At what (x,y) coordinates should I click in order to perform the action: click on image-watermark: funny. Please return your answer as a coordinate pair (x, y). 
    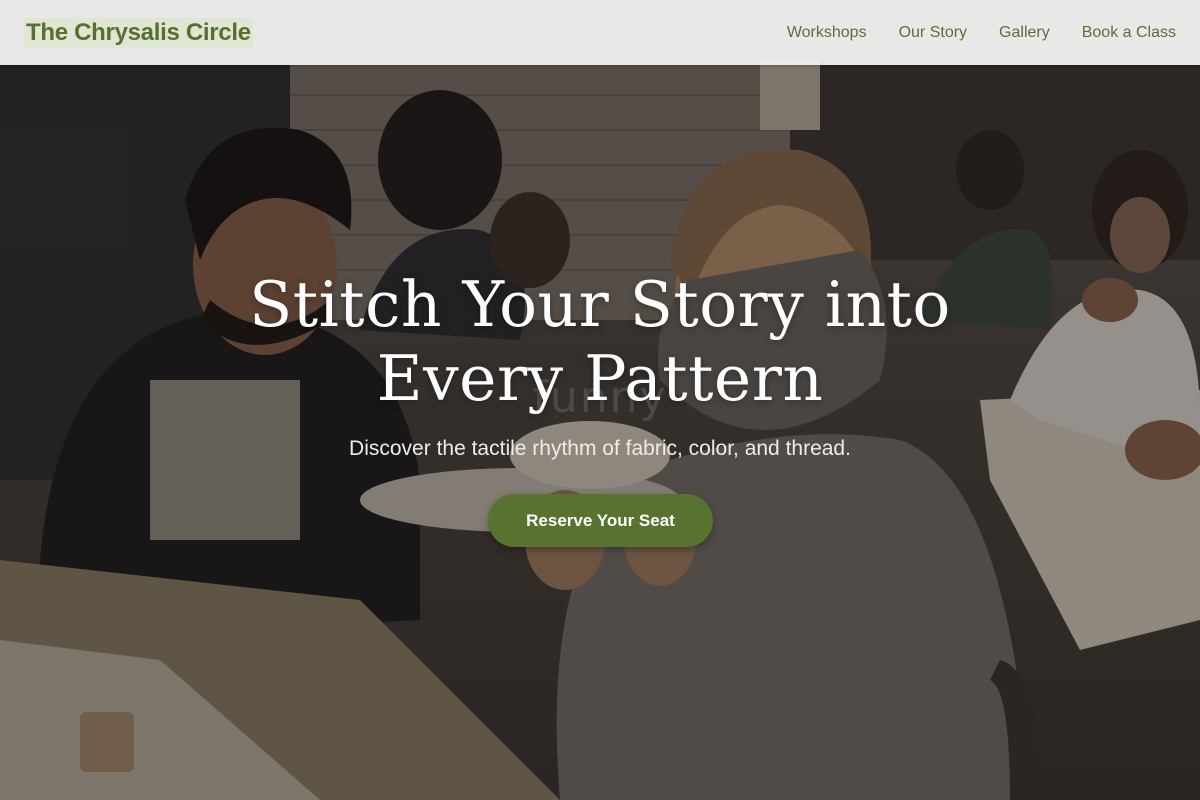
    Looking at the image, I should click on (600, 397).